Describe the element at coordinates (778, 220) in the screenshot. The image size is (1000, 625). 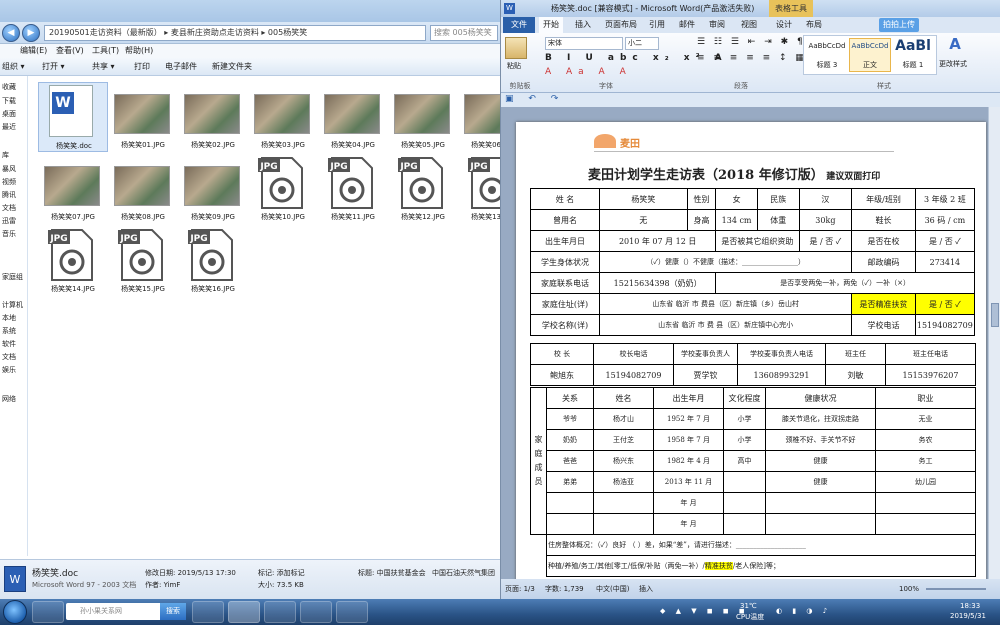
I see `table-cell: 体重` at that location.